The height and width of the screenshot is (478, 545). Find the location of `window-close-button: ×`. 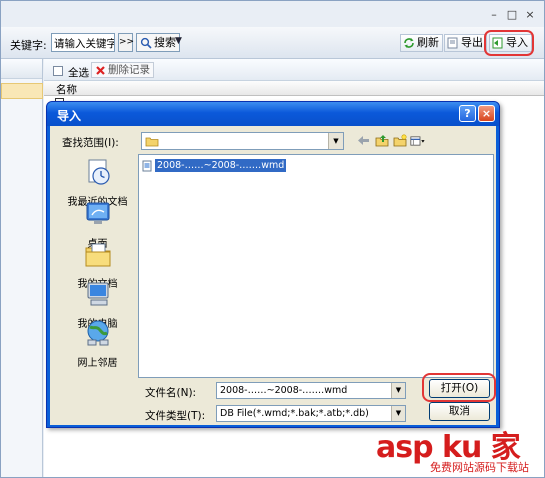

window-close-button: × is located at coordinates (530, 15).